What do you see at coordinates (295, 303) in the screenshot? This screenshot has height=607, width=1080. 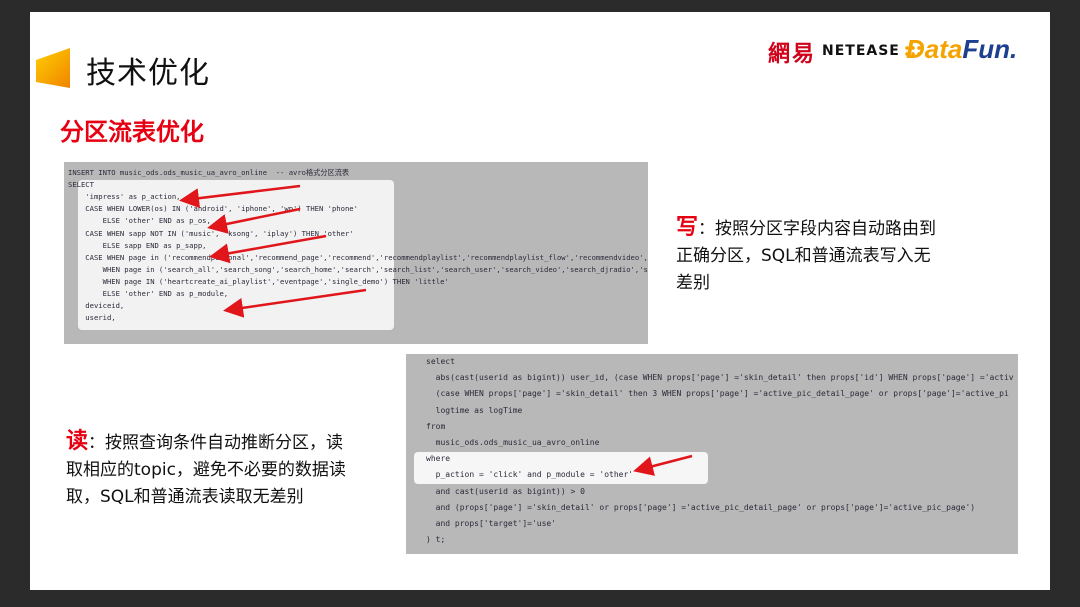 I see `arrow-p-module` at bounding box center [295, 303].